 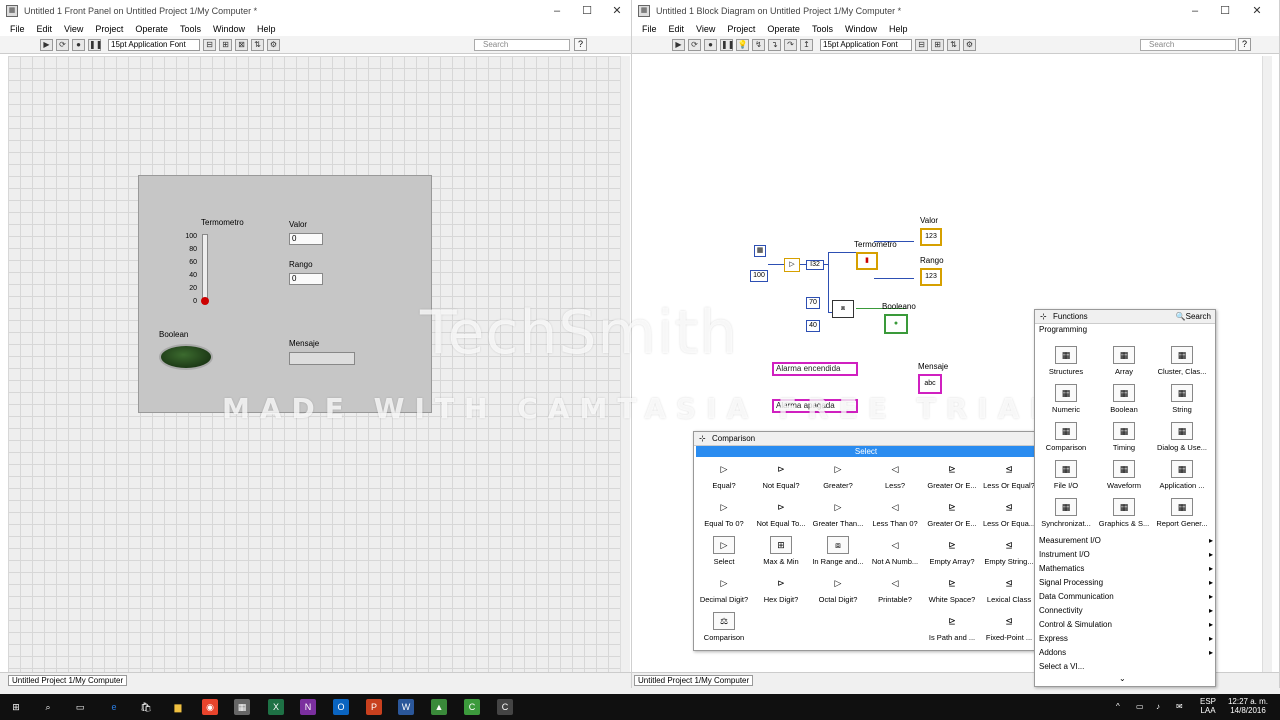 I want to click on mensaje-terminal: abc, so click(x=930, y=384).